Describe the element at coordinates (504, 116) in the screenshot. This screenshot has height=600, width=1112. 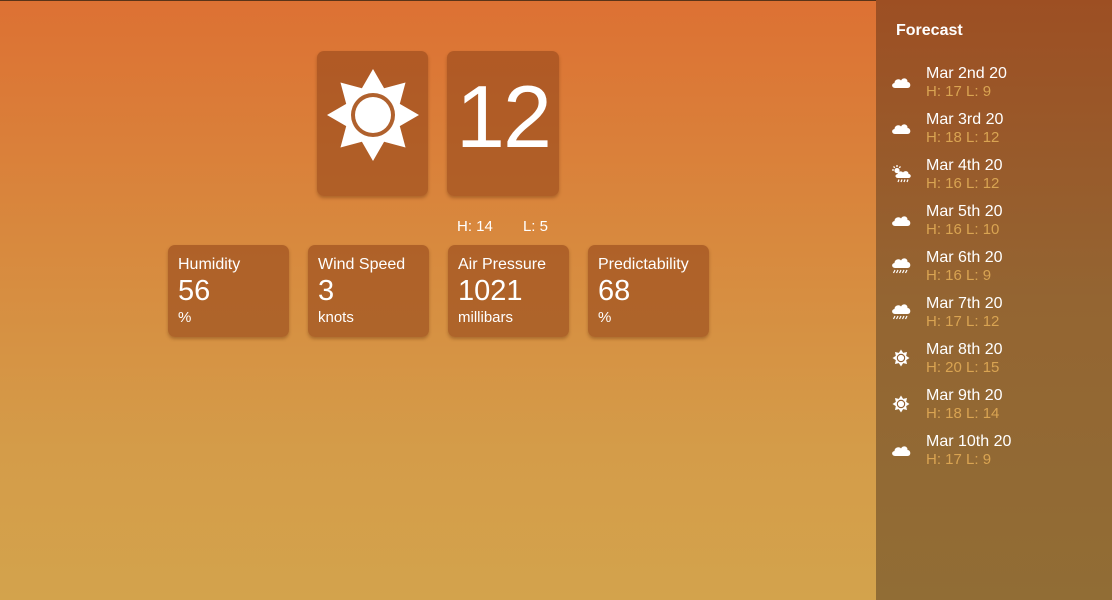
I see `current-temperature: 12` at that location.